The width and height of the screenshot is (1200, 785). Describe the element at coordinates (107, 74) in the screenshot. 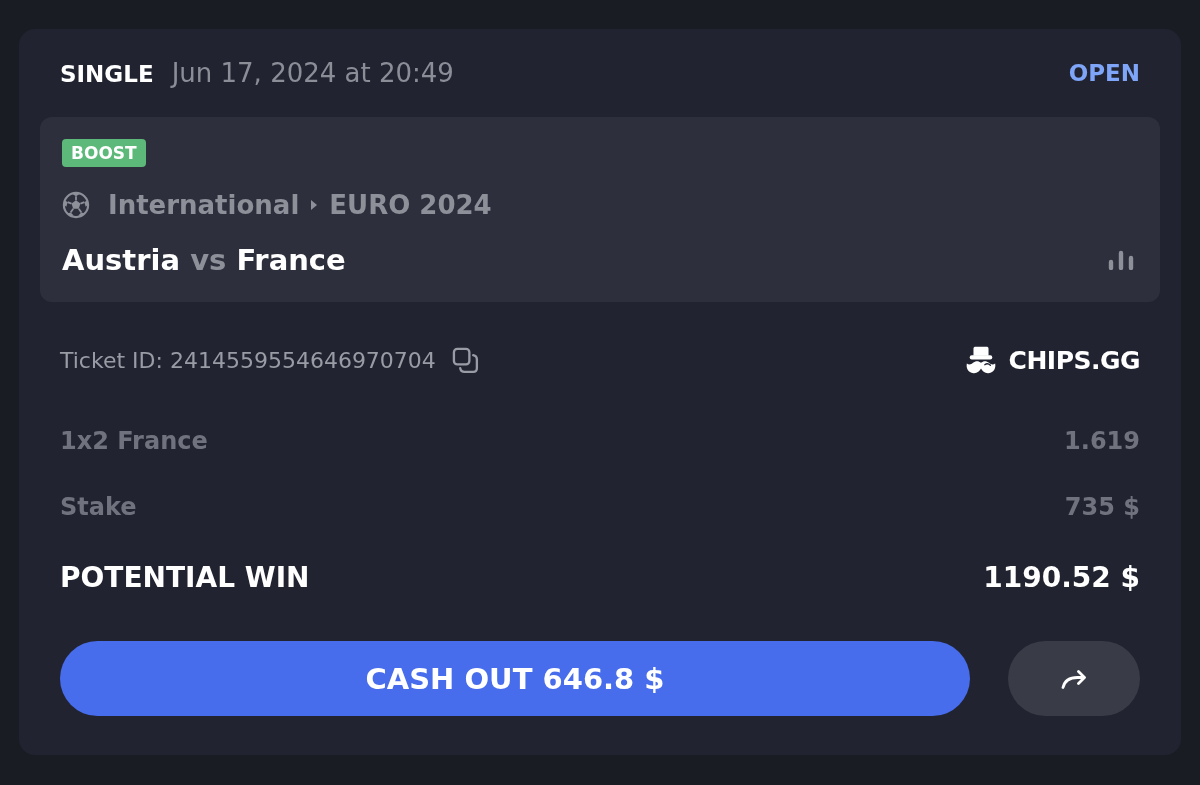

I see `bet-type-label: SINGLE` at that location.